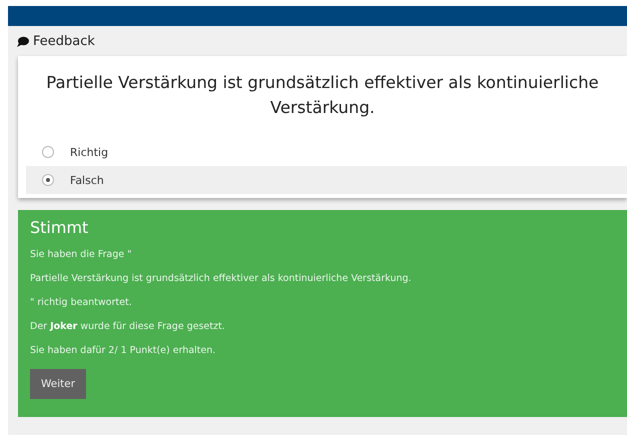  Describe the element at coordinates (221, 278) in the screenshot. I see `result-text: Partielle Verstärkung ist grundsätzlich effektiver als kontinuierliche Verstärkung.` at that location.